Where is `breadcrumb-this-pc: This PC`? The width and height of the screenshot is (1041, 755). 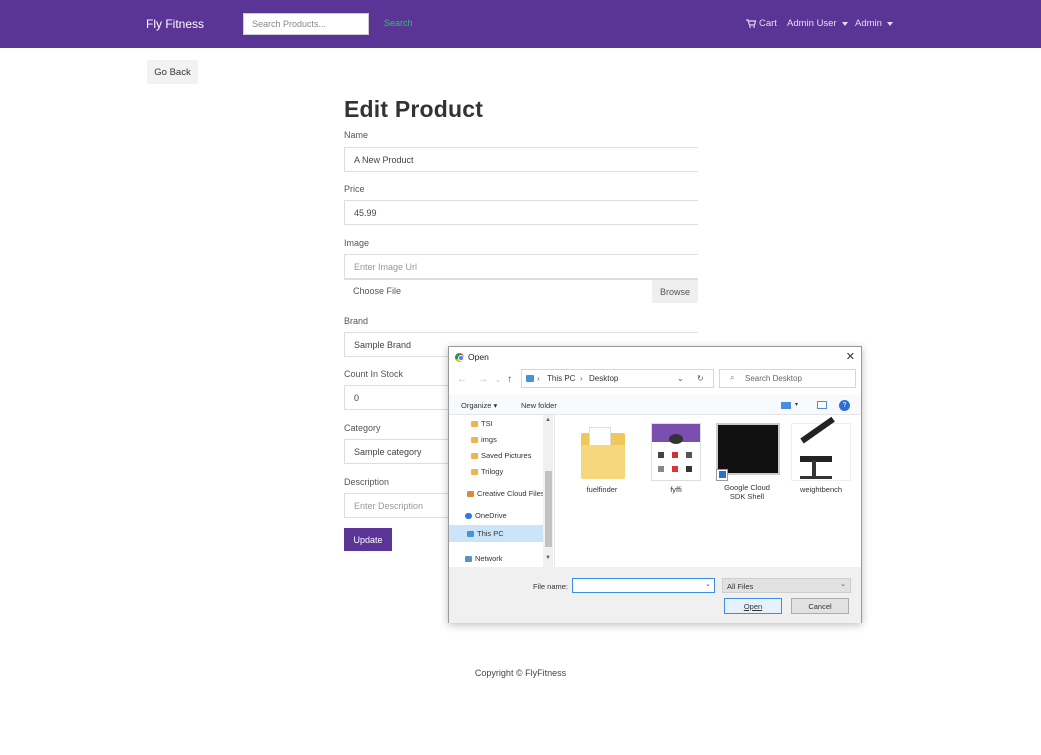
breadcrumb-this-pc: This PC is located at coordinates (561, 378).